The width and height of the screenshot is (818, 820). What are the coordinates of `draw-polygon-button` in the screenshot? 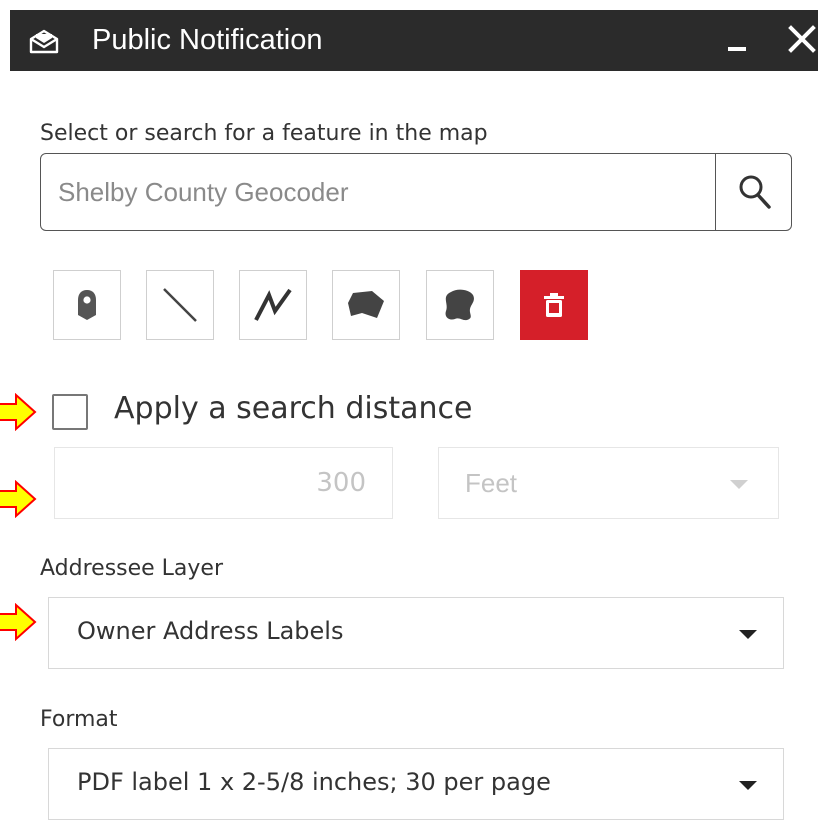 It's located at (366, 305).